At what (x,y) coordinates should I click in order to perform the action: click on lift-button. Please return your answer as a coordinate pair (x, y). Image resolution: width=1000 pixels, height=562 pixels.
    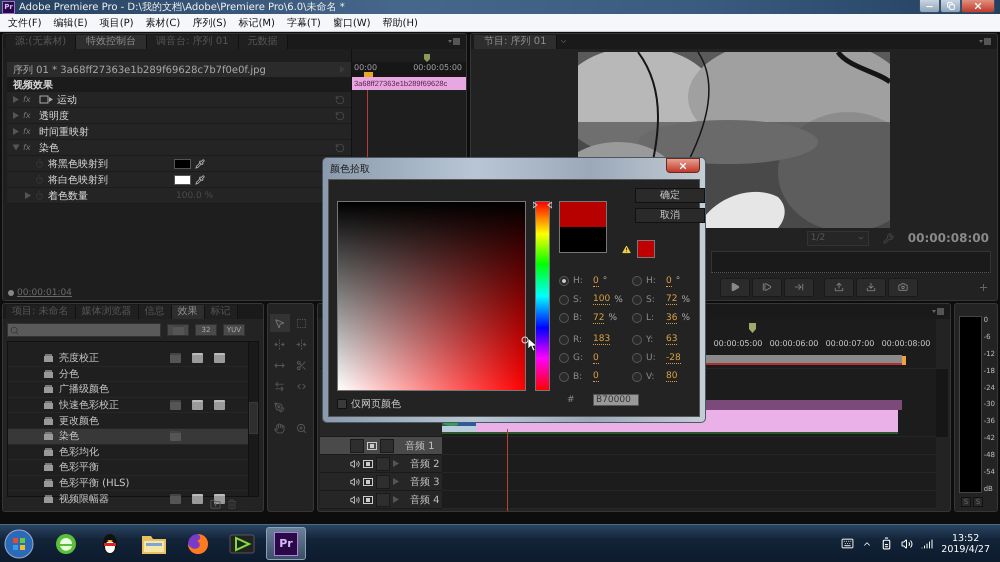
    Looking at the image, I should click on (839, 287).